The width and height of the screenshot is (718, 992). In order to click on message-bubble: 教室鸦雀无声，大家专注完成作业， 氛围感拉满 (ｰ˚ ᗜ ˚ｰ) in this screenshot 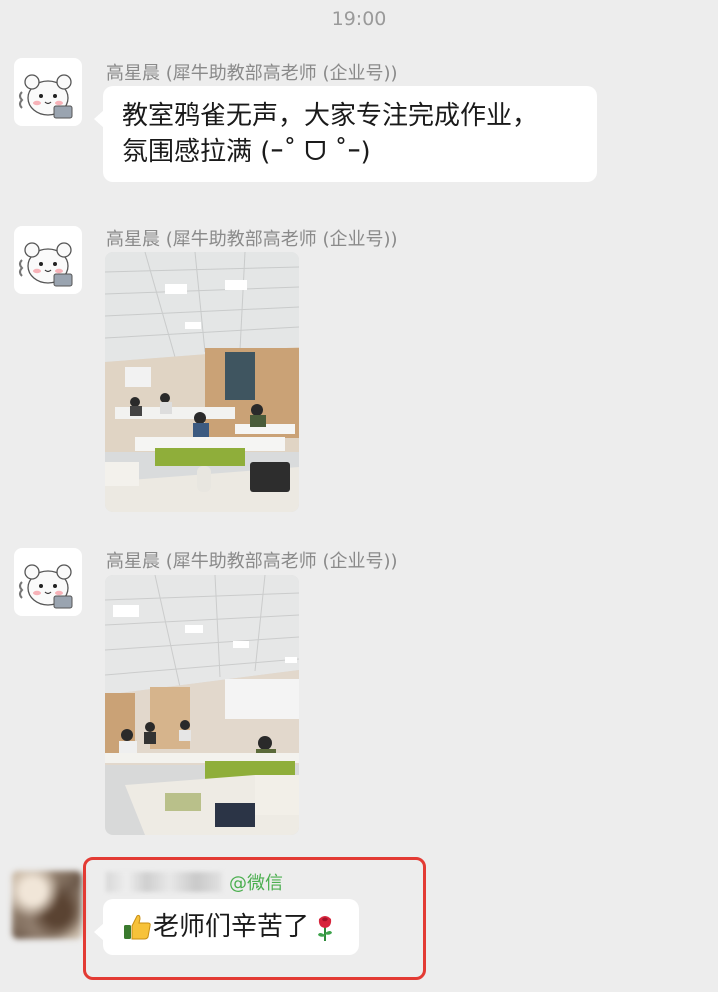, I will do `click(345, 134)`.